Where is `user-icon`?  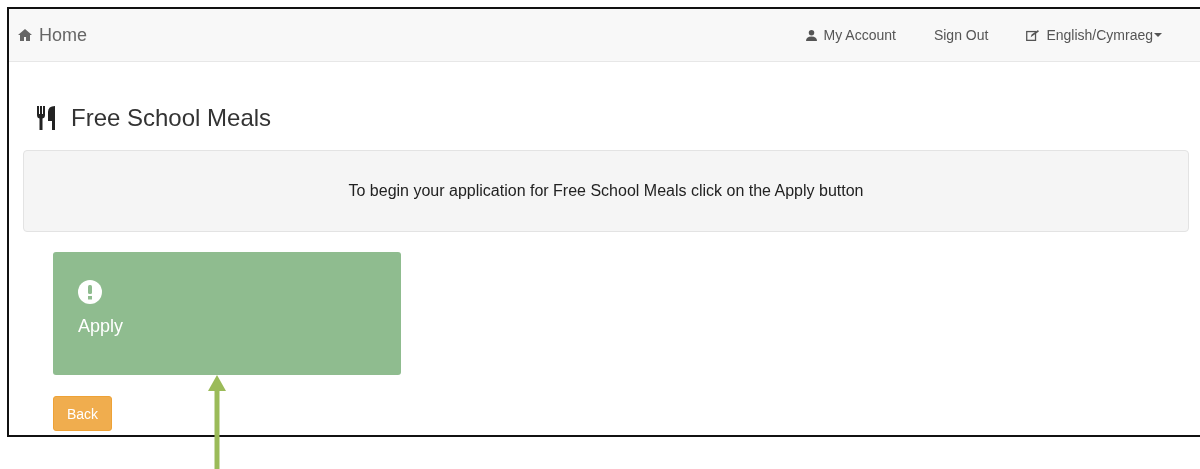
user-icon is located at coordinates (811, 35).